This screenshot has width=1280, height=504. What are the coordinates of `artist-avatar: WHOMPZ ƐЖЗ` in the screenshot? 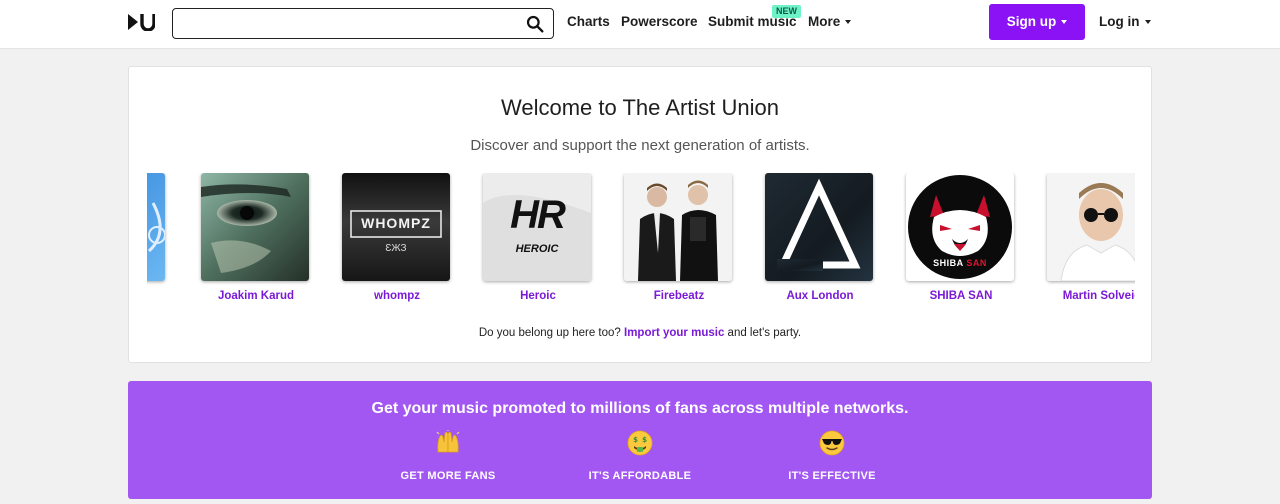 It's located at (396, 227).